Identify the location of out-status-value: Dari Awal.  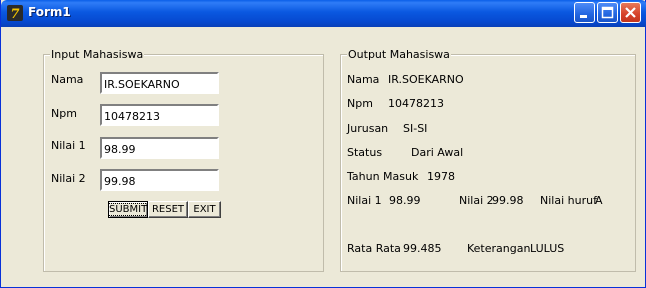
(437, 152).